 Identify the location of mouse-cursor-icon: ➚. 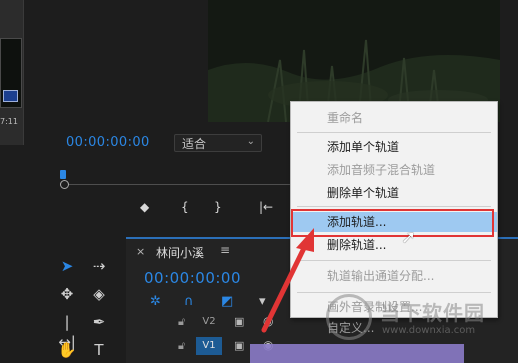
(409, 237).